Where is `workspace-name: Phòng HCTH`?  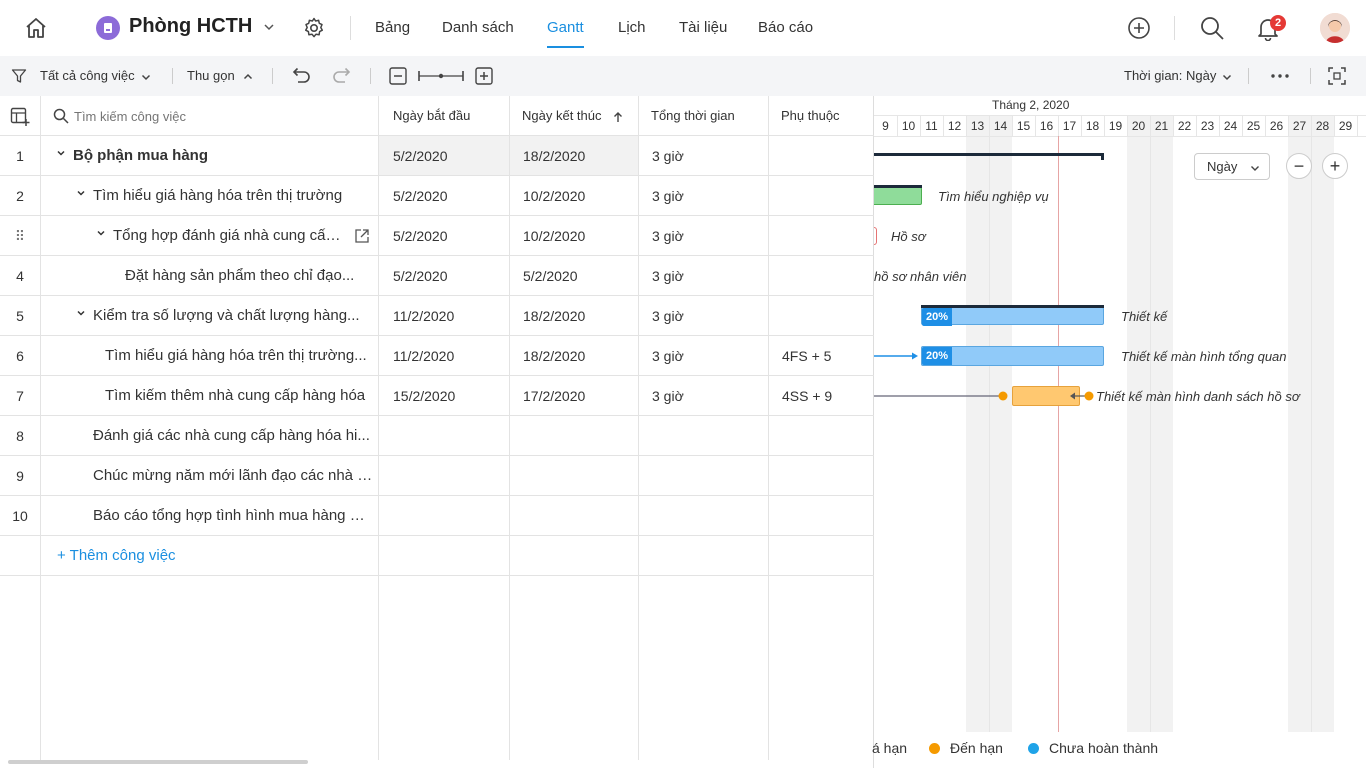 workspace-name: Phòng HCTH is located at coordinates (190, 26).